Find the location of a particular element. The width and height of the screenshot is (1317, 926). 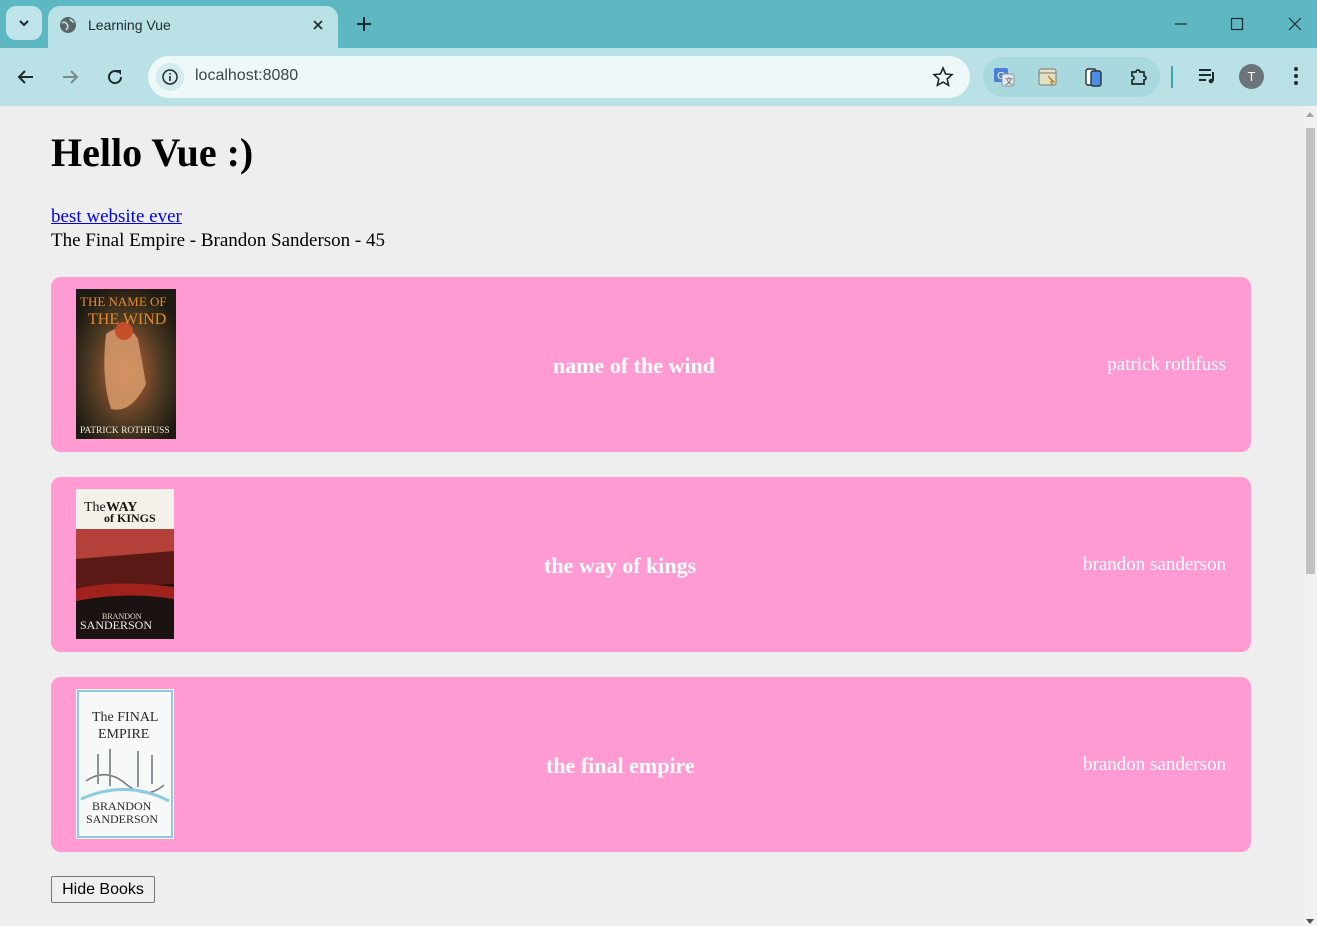

book-author: patrick rothfuss is located at coordinates (1166, 364).